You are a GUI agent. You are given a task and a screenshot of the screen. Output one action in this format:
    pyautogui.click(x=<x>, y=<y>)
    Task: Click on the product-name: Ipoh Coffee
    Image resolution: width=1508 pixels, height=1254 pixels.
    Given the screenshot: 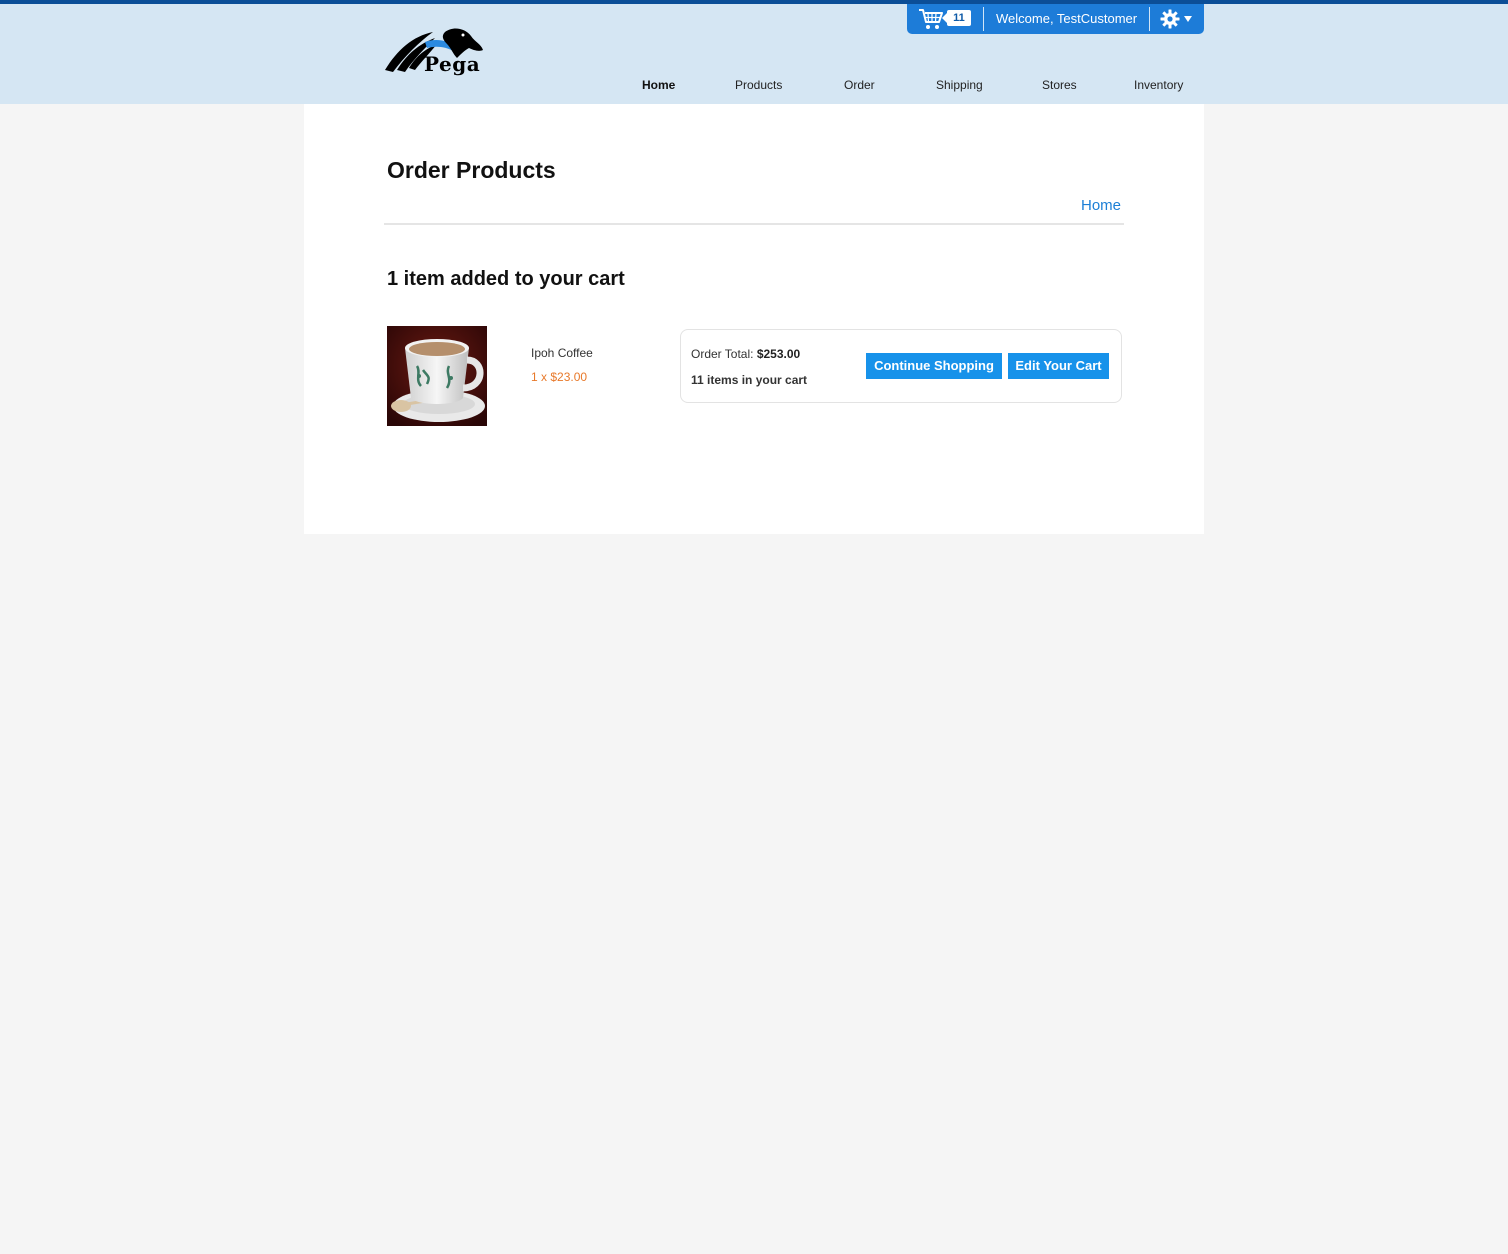 What is the action you would take?
    pyautogui.click(x=562, y=353)
    